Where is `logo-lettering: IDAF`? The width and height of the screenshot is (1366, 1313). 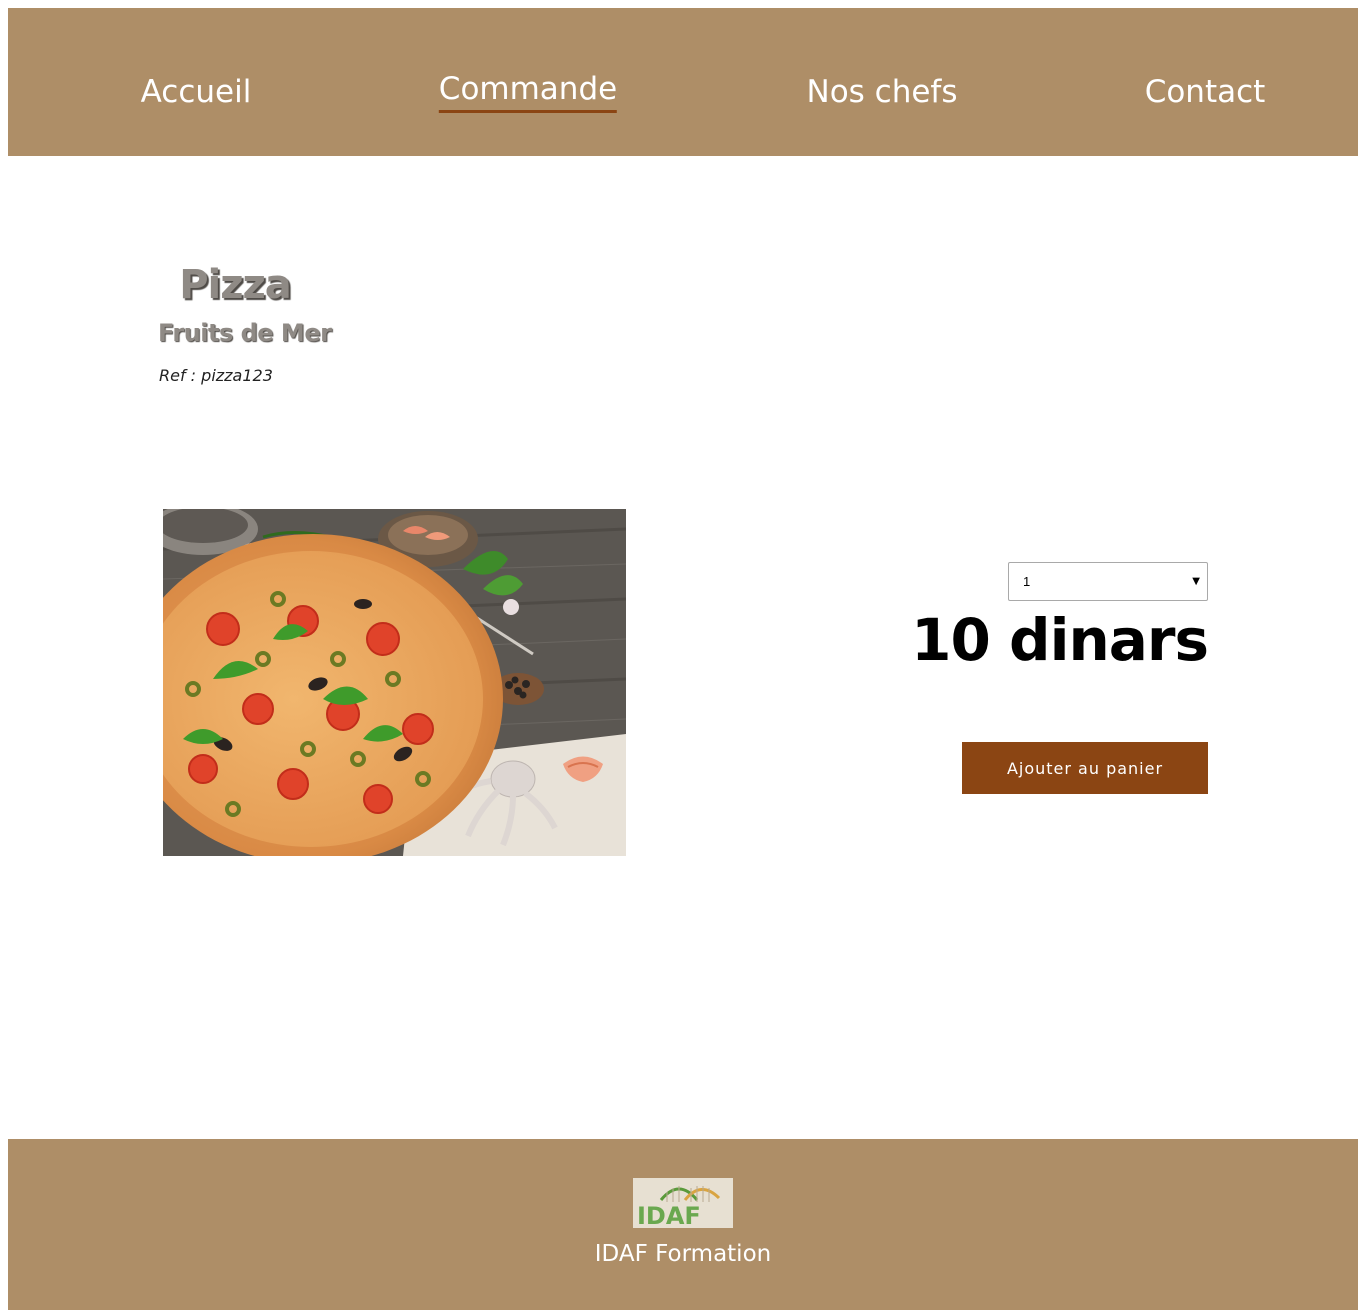
logo-lettering: IDAF is located at coordinates (669, 1215).